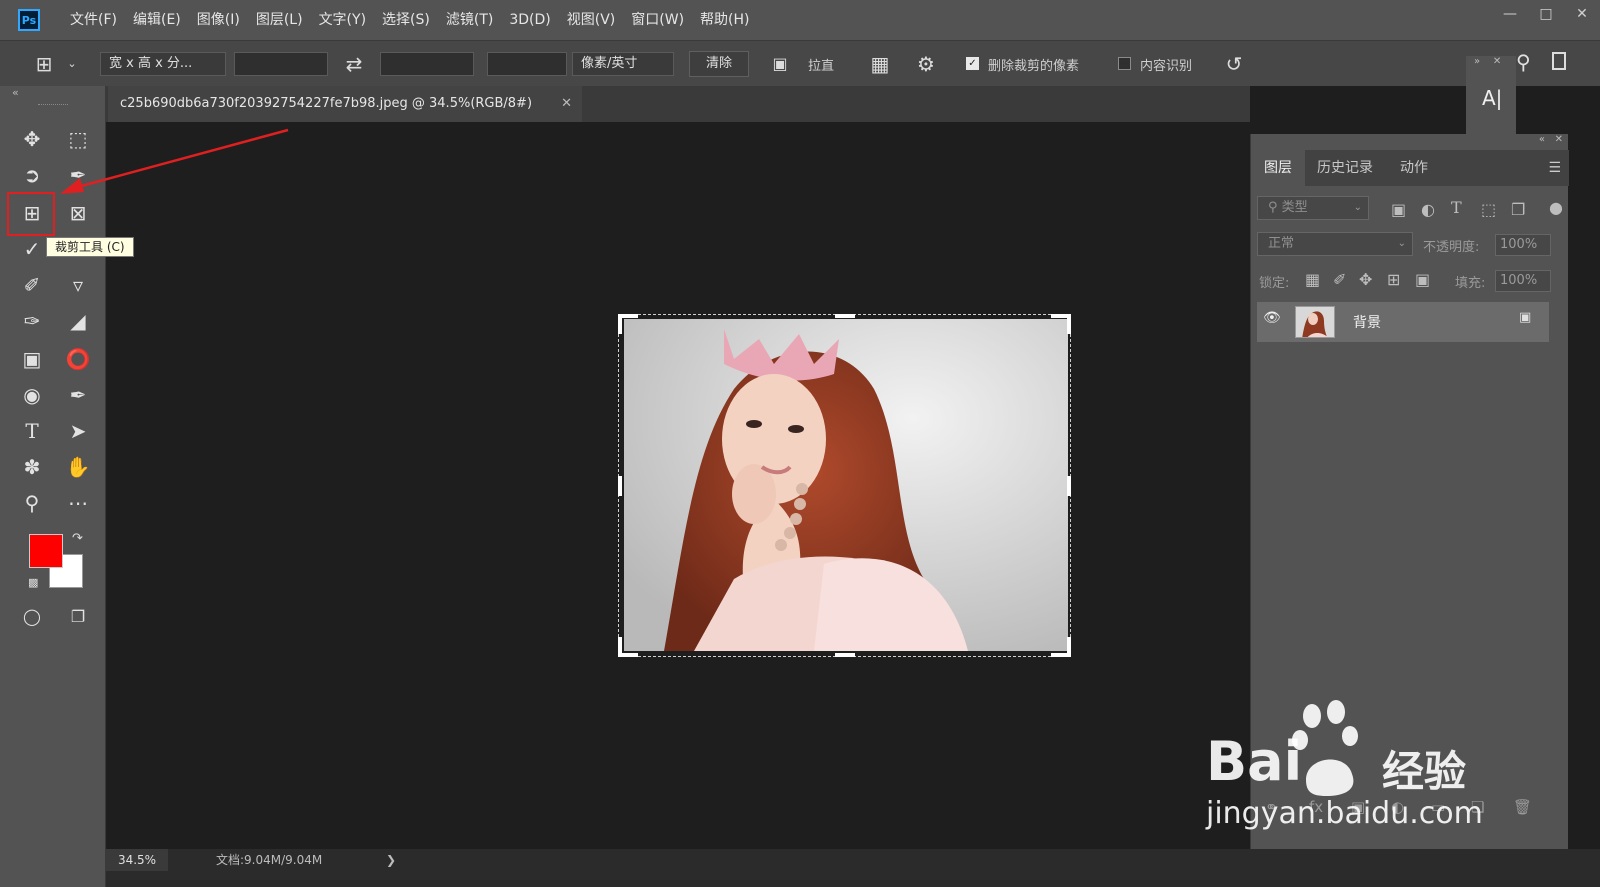  What do you see at coordinates (1492, 98) in the screenshot?
I see `character-panel-icon: A|` at bounding box center [1492, 98].